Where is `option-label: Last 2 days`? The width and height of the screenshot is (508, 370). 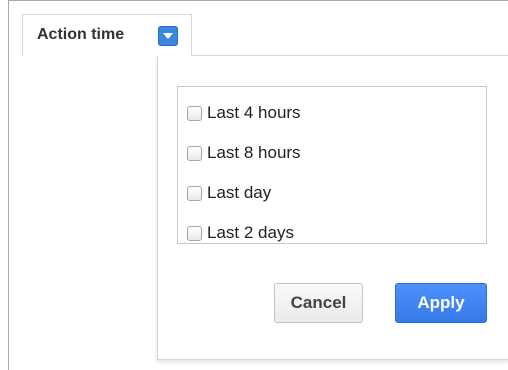
option-label: Last 2 days is located at coordinates (250, 232).